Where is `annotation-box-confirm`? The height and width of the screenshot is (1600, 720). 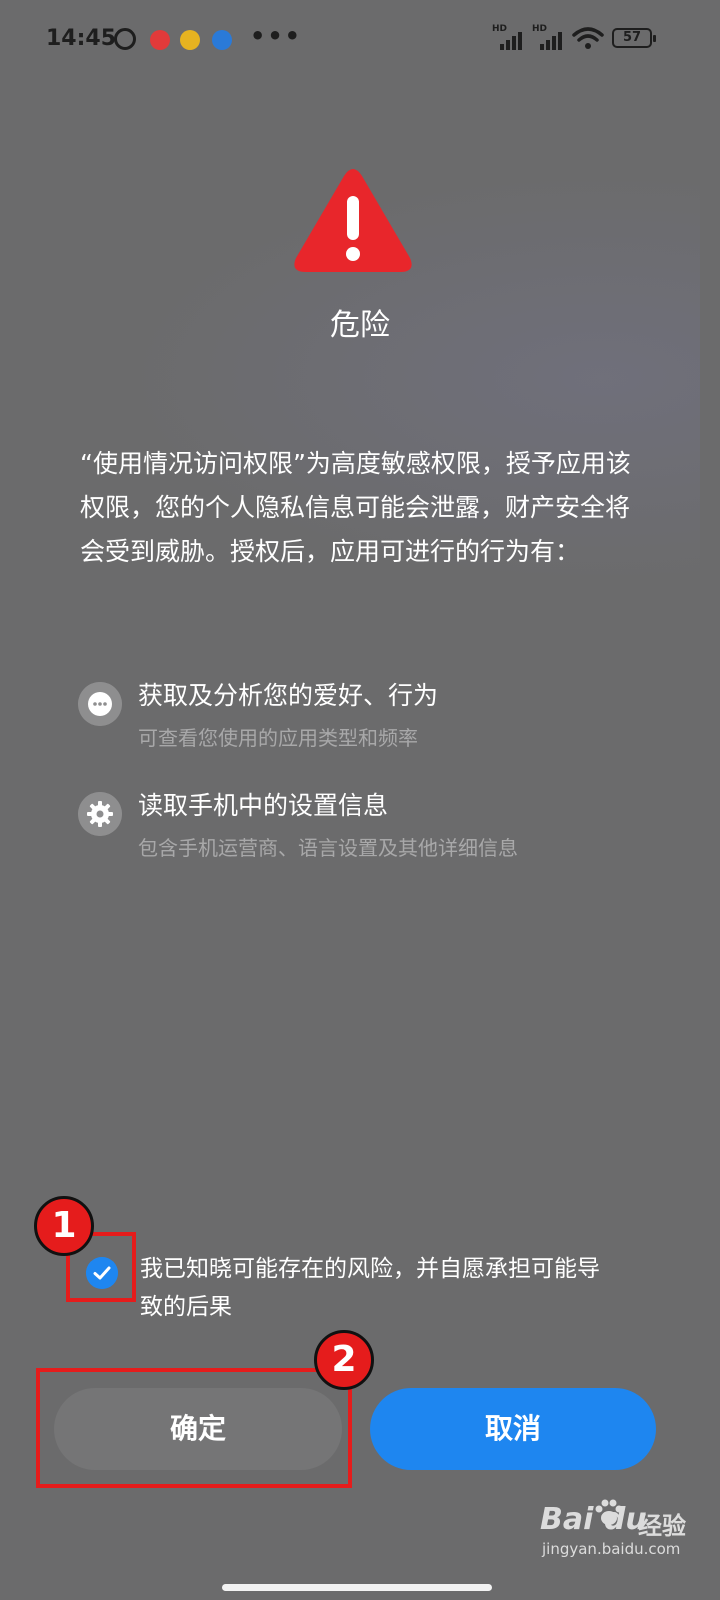 annotation-box-confirm is located at coordinates (194, 1428).